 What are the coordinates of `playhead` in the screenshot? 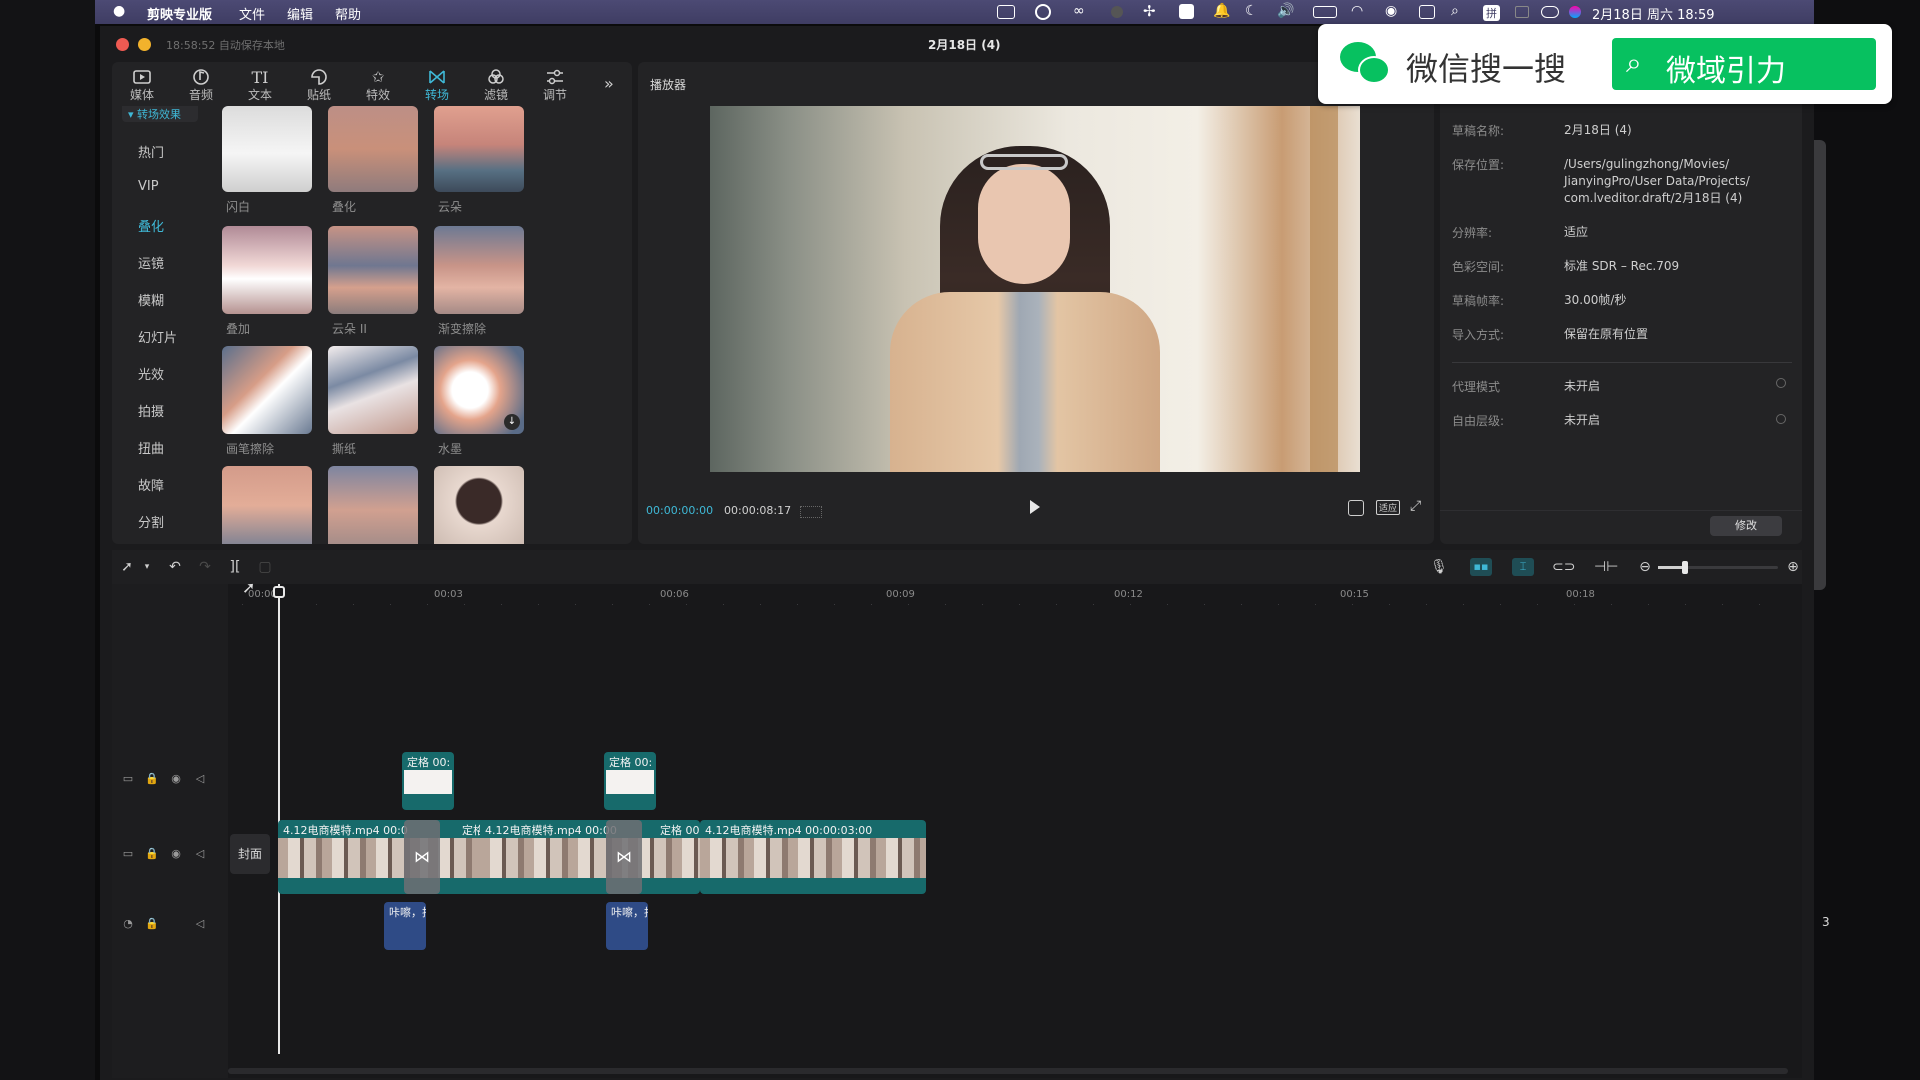 It's located at (279, 819).